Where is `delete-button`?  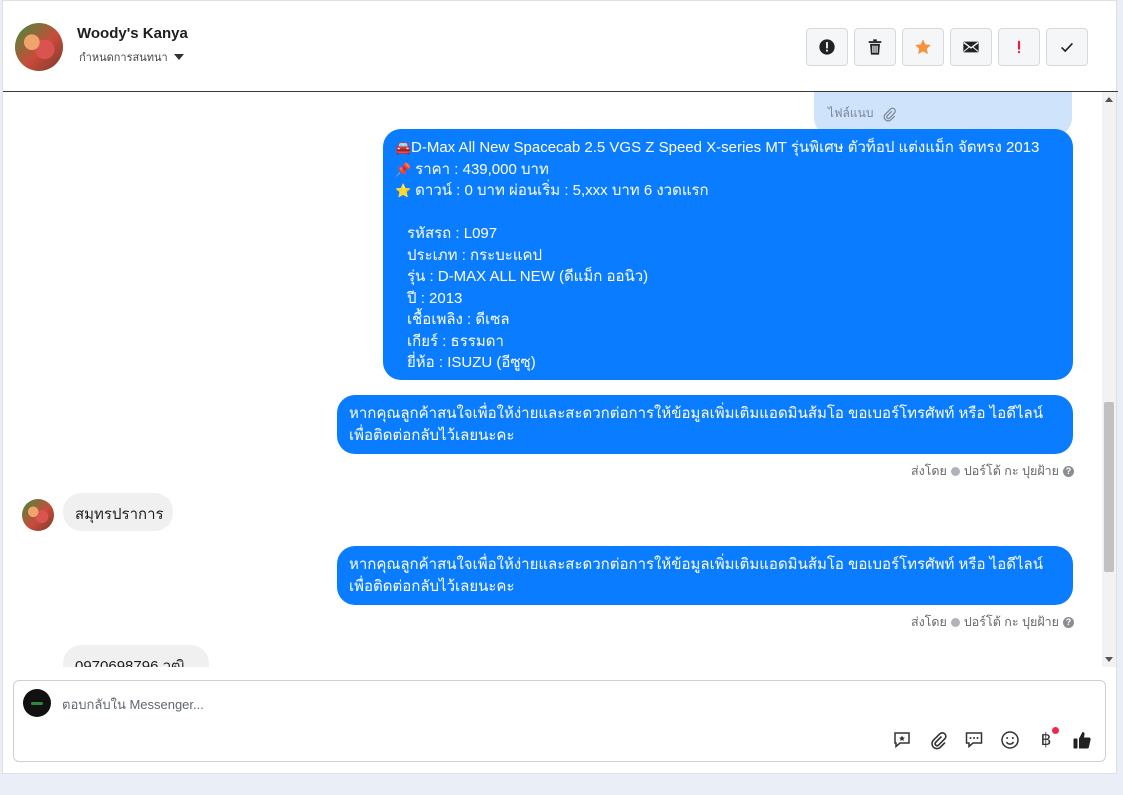
delete-button is located at coordinates (875, 47).